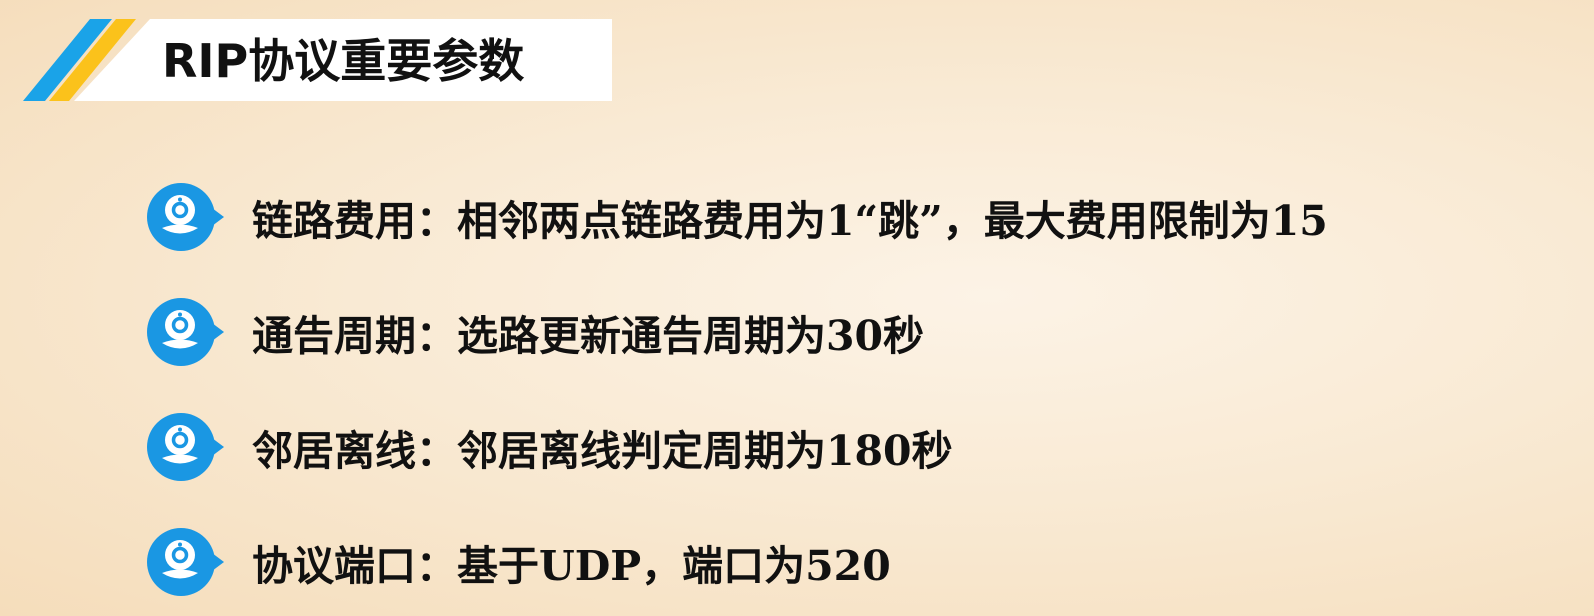 This screenshot has width=1594, height=616. Describe the element at coordinates (674, 566) in the screenshot. I see `item-text: 基于UDP，端口为520` at that location.